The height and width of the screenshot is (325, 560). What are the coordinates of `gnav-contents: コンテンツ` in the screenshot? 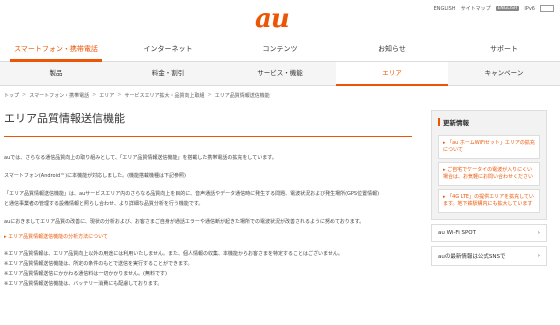 It's located at (280, 49).